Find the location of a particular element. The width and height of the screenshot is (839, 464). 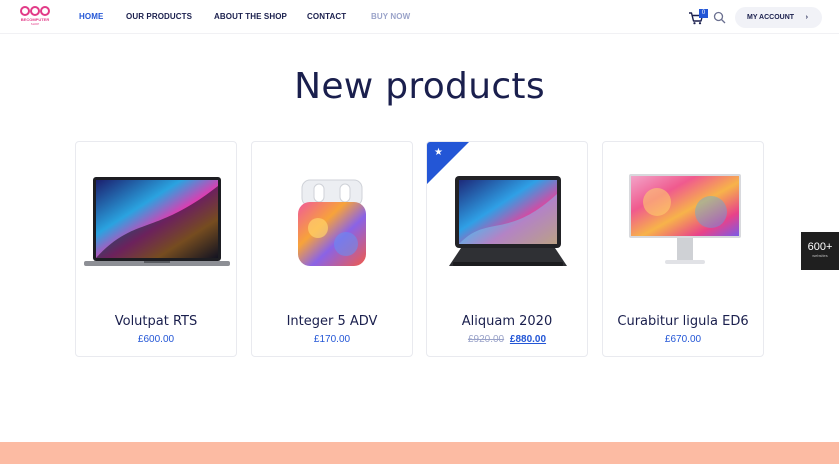

product-card: Integer 5 ADV £170.00 is located at coordinates (332, 249).